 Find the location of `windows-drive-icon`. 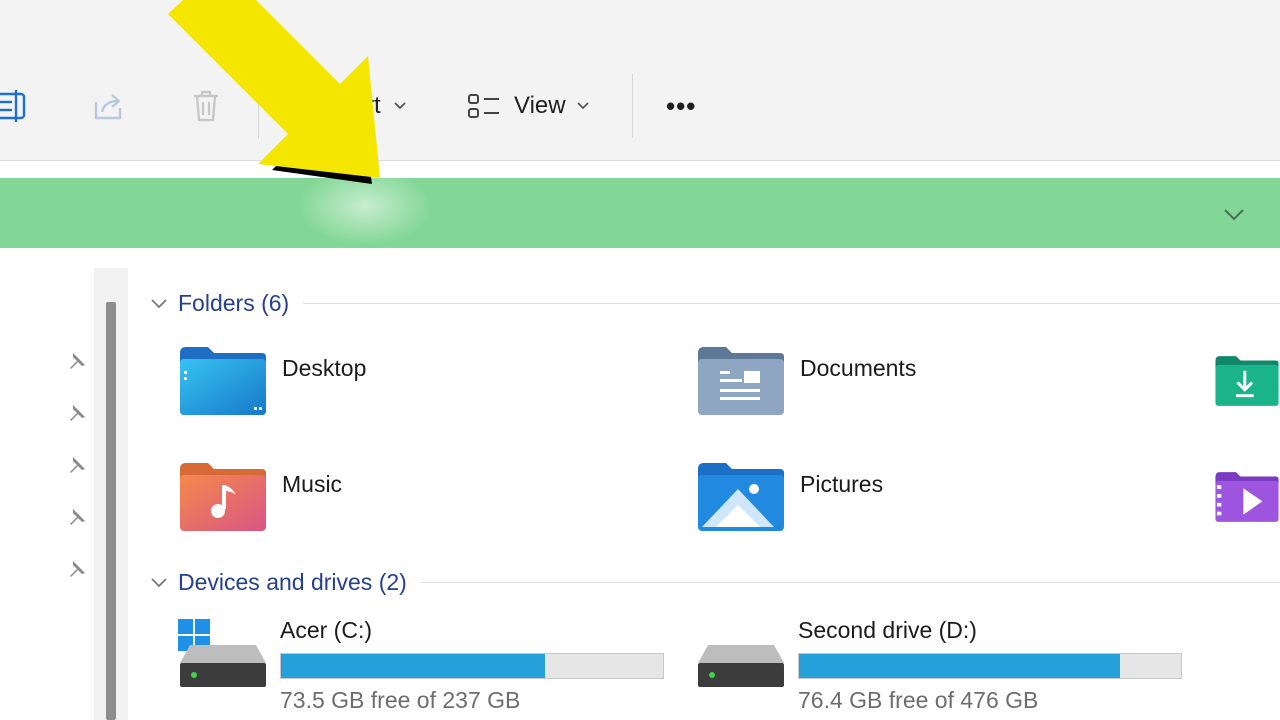

windows-drive-icon is located at coordinates (222, 653).